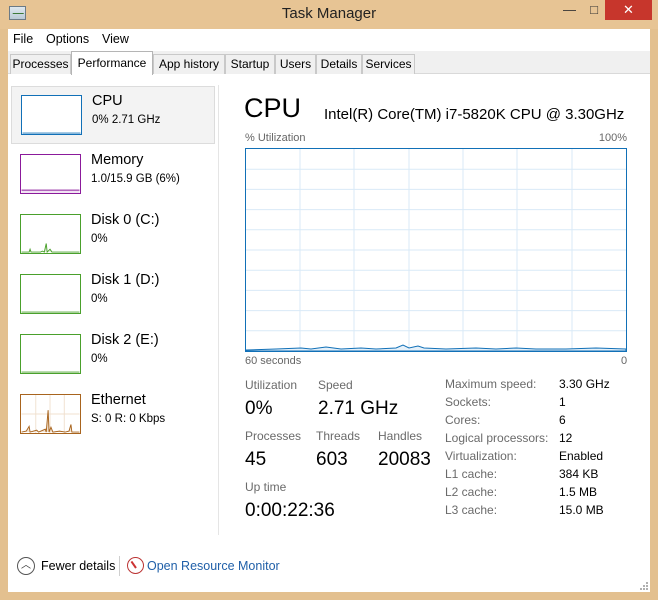 The height and width of the screenshot is (600, 658). I want to click on open-resource-monitor-link: Open Resource Monitor, so click(213, 566).